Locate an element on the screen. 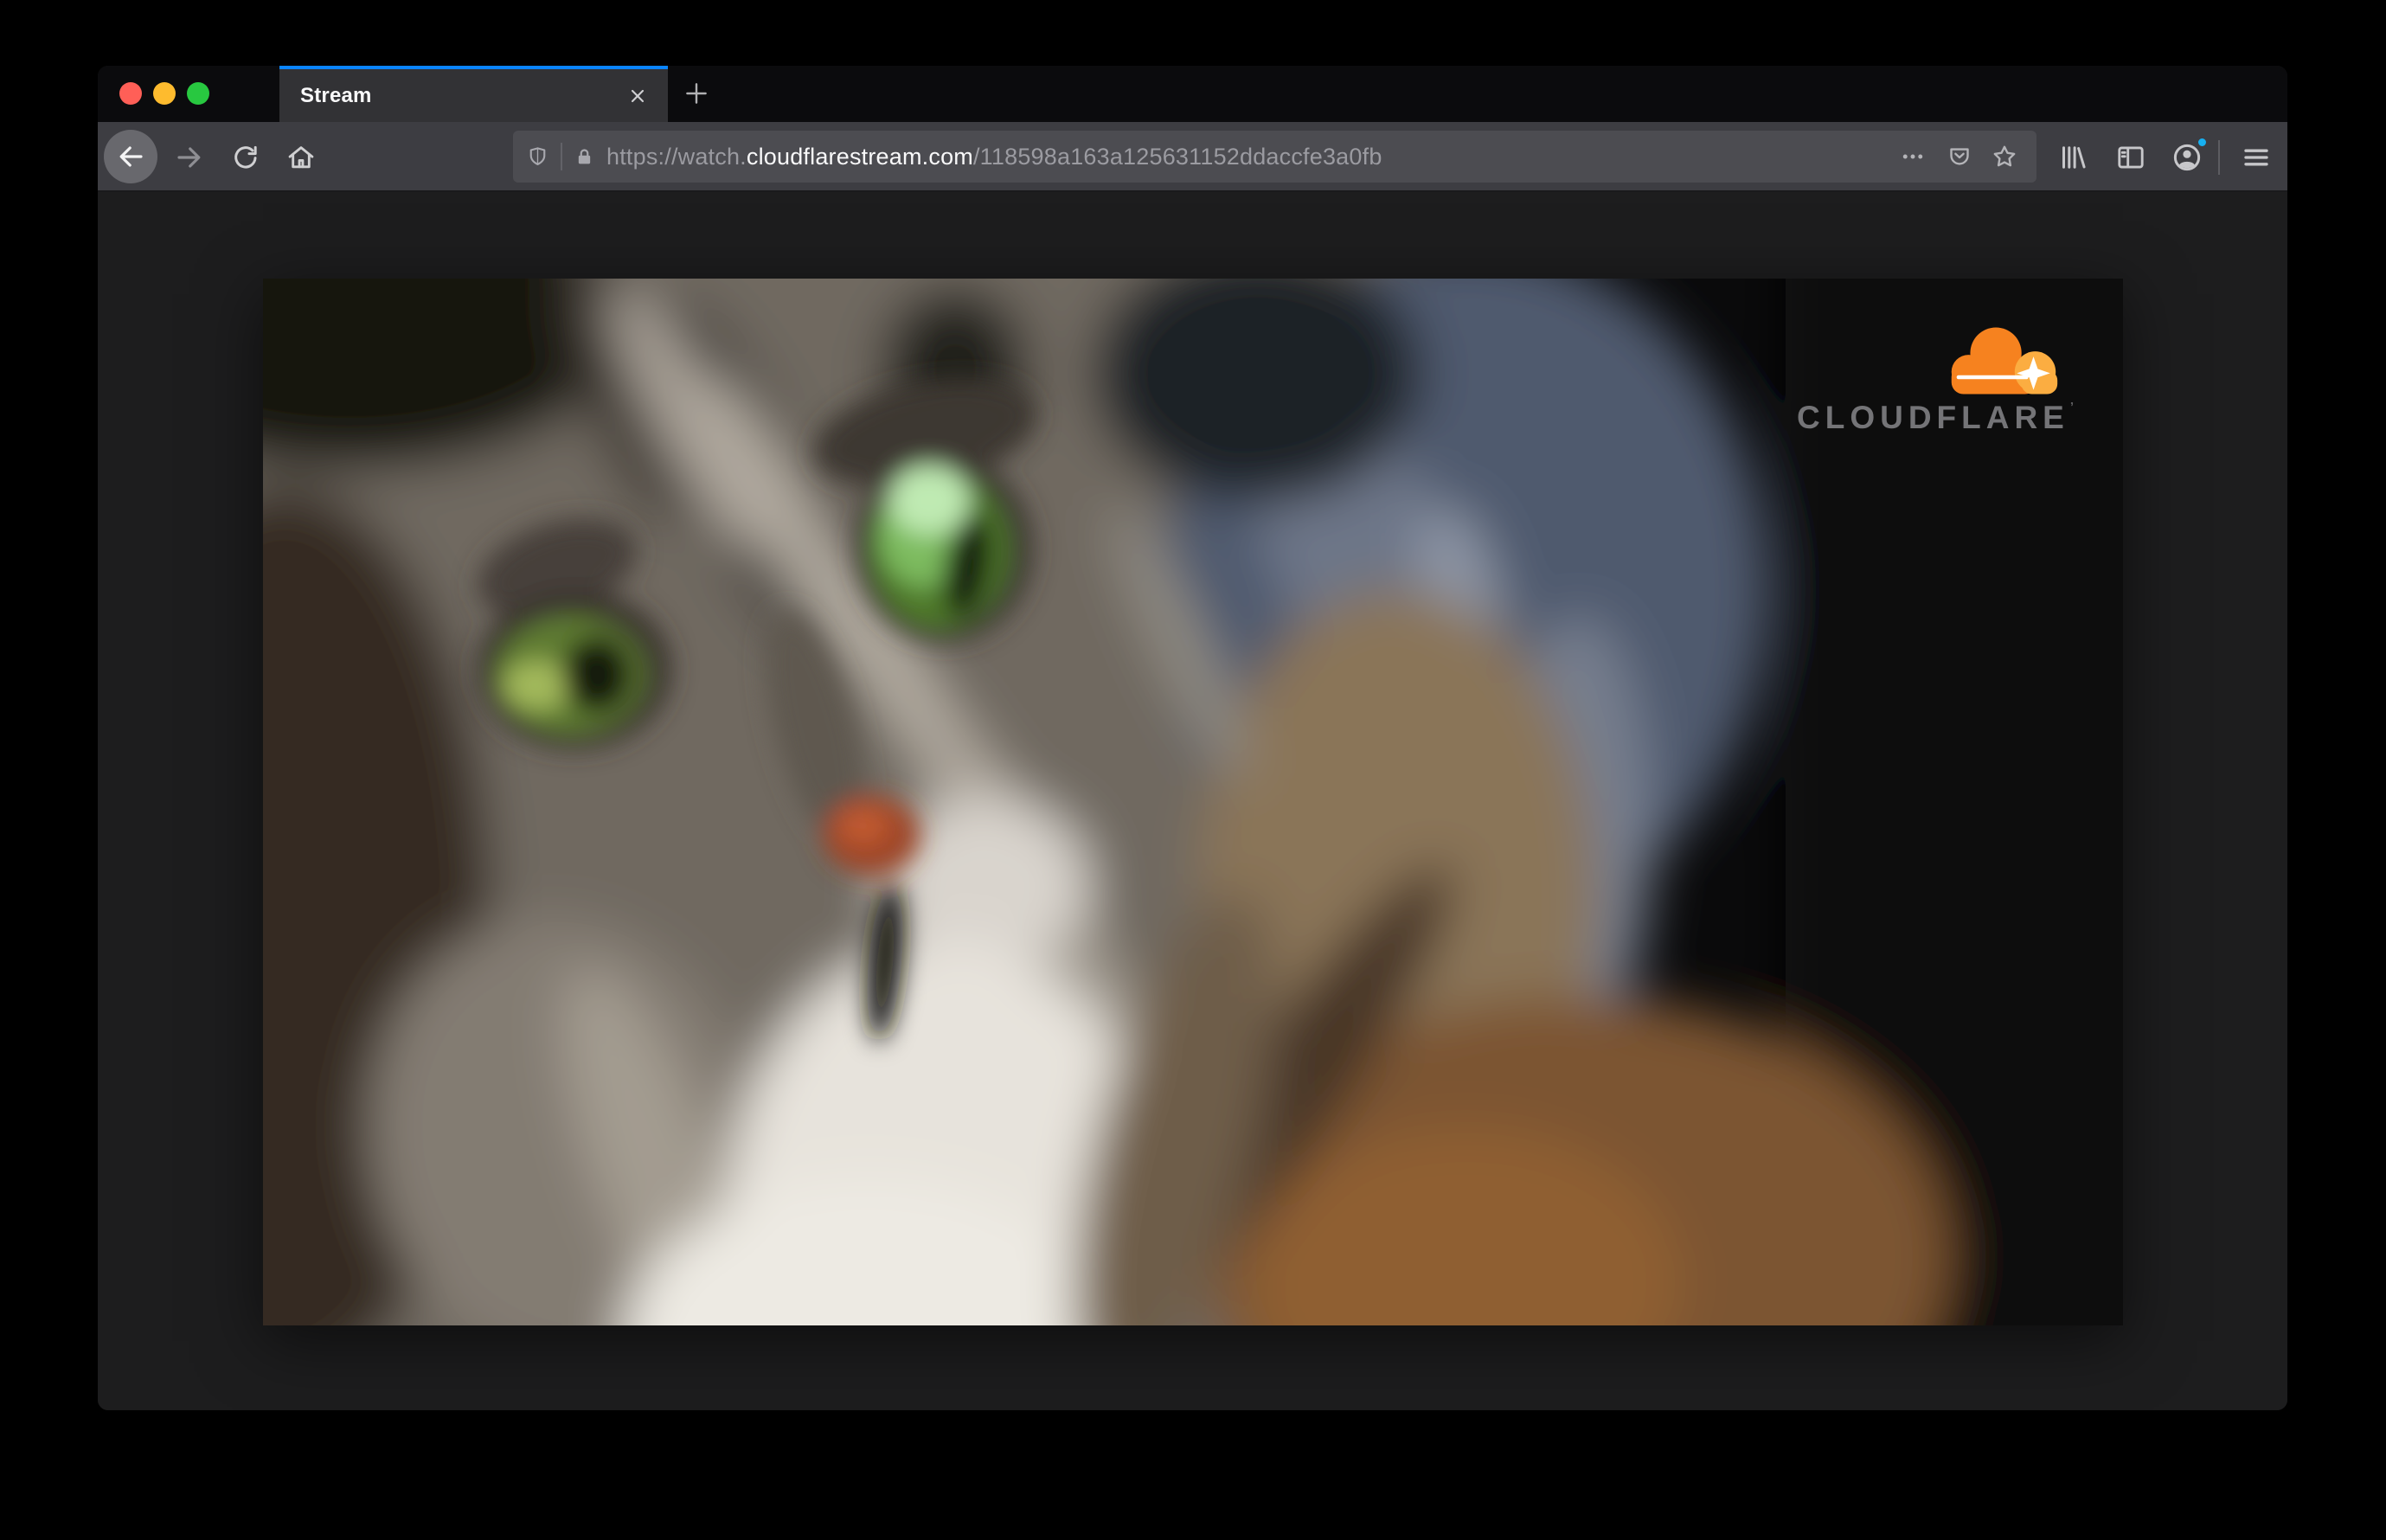 Image resolution: width=2386 pixels, height=1540 pixels. plus-icon is located at coordinates (696, 93).